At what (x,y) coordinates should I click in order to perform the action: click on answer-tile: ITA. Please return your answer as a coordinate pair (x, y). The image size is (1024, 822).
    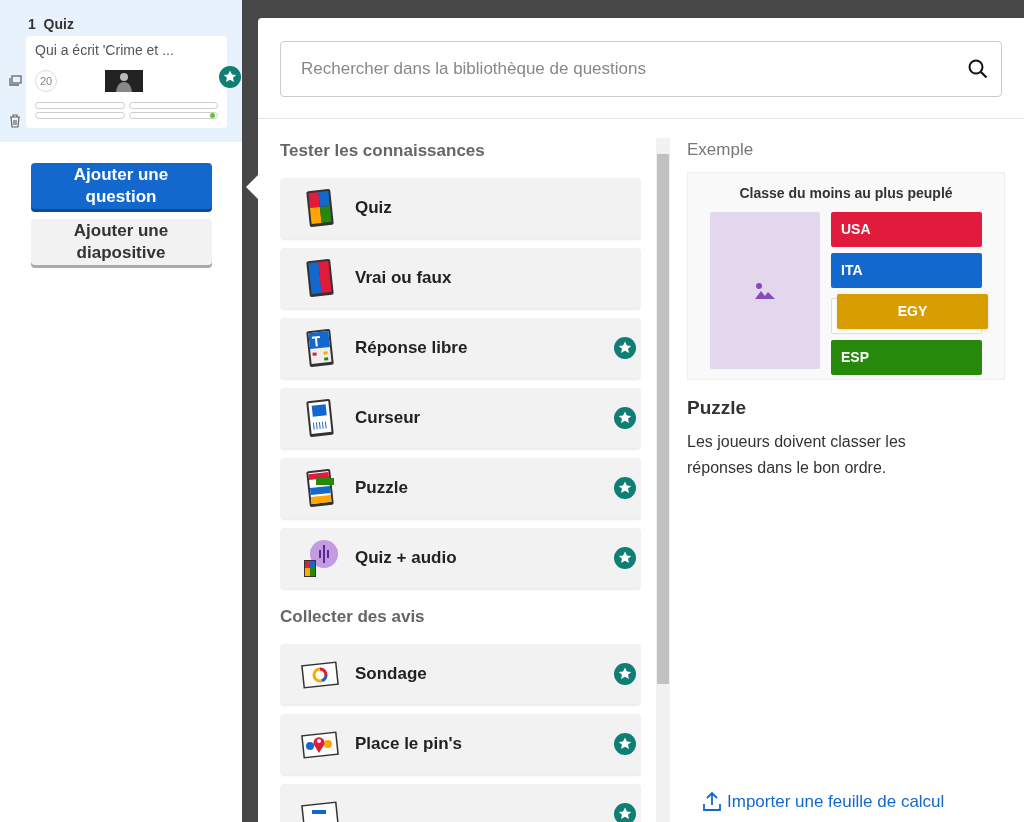
    Looking at the image, I should click on (906, 270).